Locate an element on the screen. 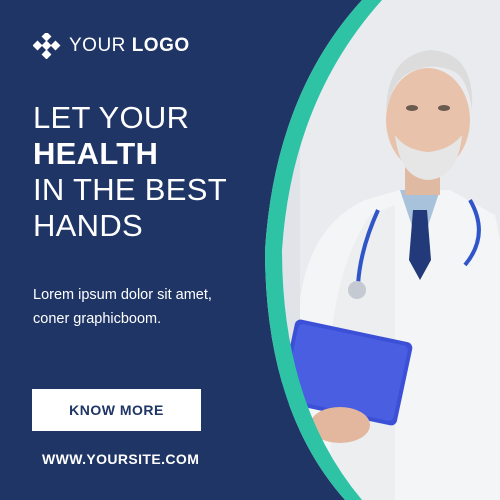 The image size is (500, 500). headline-line-1: LET YOUR is located at coordinates (111, 117).